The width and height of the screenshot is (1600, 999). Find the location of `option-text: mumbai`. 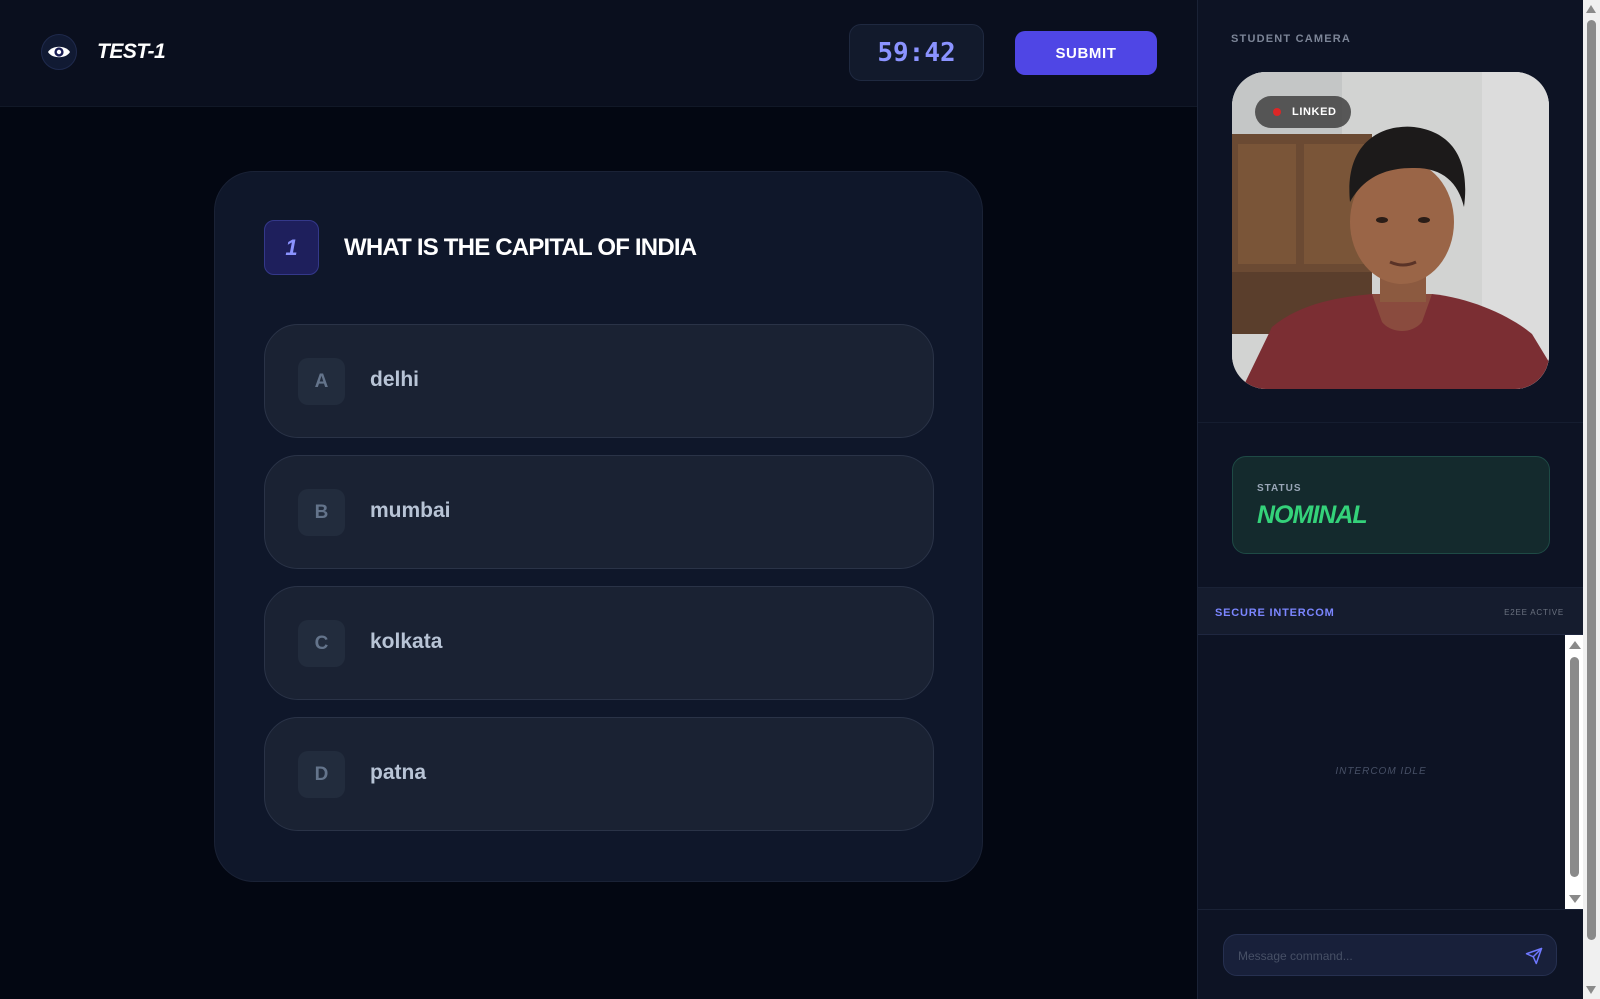

option-text: mumbai is located at coordinates (410, 510).